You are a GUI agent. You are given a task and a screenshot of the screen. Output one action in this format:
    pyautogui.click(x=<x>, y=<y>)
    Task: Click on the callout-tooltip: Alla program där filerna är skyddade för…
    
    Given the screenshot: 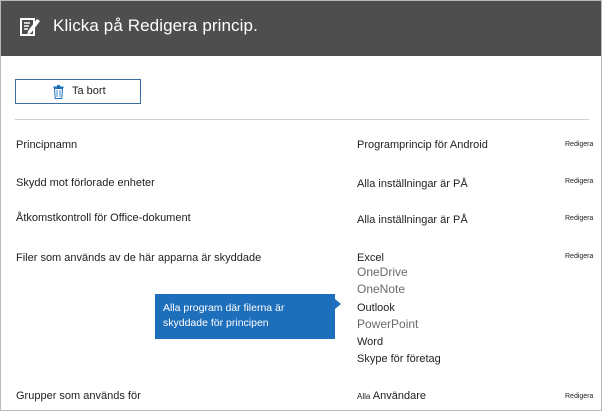 What is the action you would take?
    pyautogui.click(x=245, y=316)
    